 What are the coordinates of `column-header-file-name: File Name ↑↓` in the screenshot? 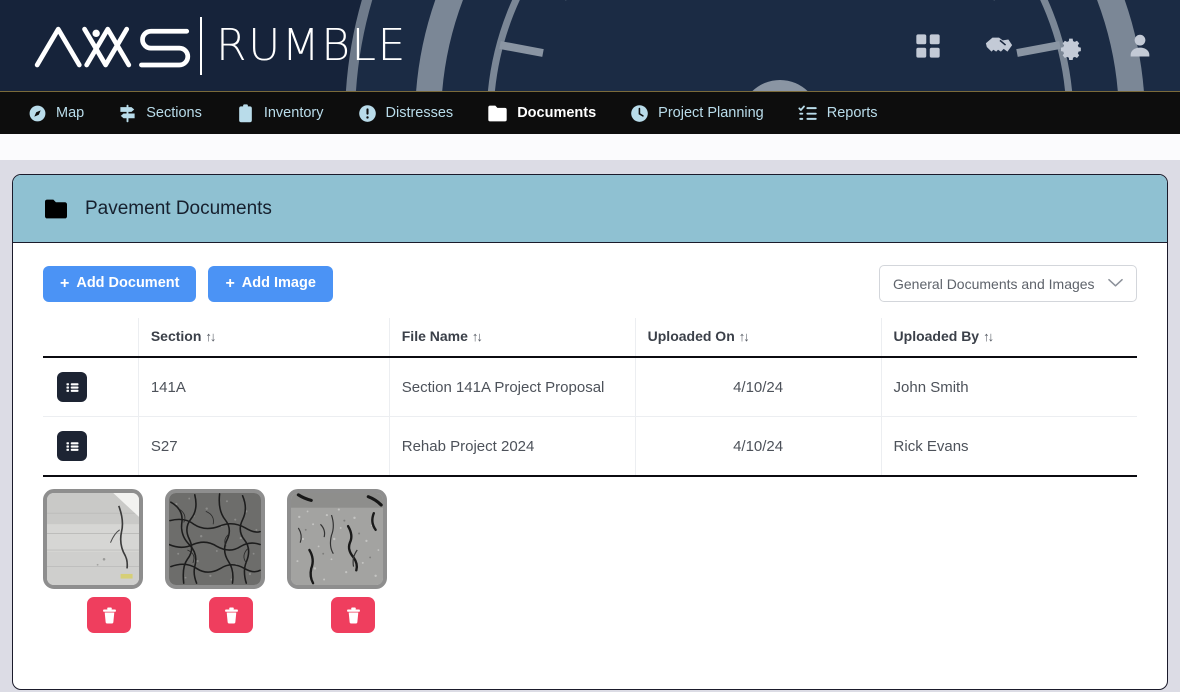 It's located at (512, 338).